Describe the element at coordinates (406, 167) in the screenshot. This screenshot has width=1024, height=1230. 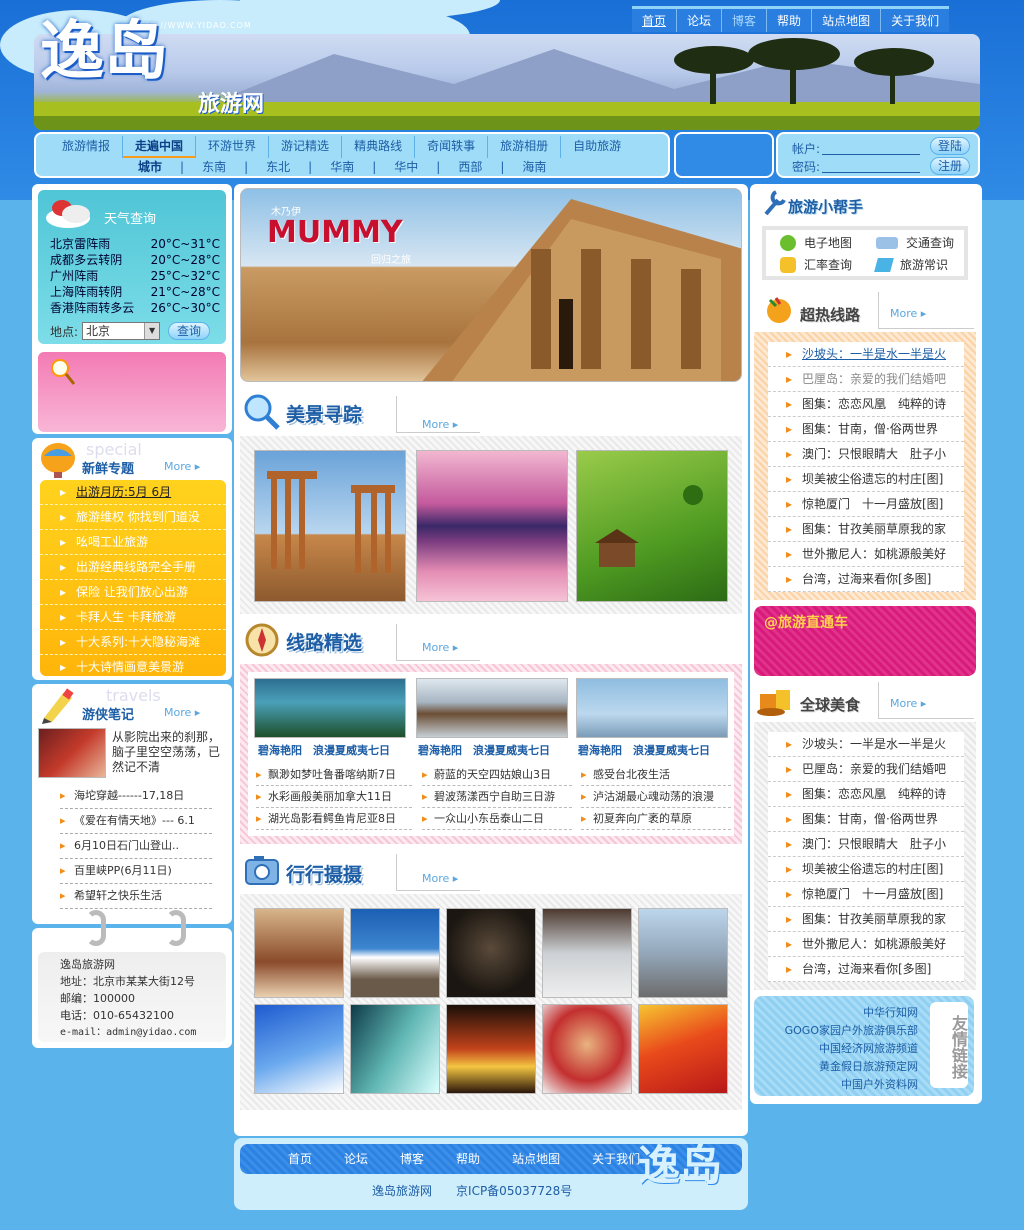
I see `subnav-central: 华中` at that location.